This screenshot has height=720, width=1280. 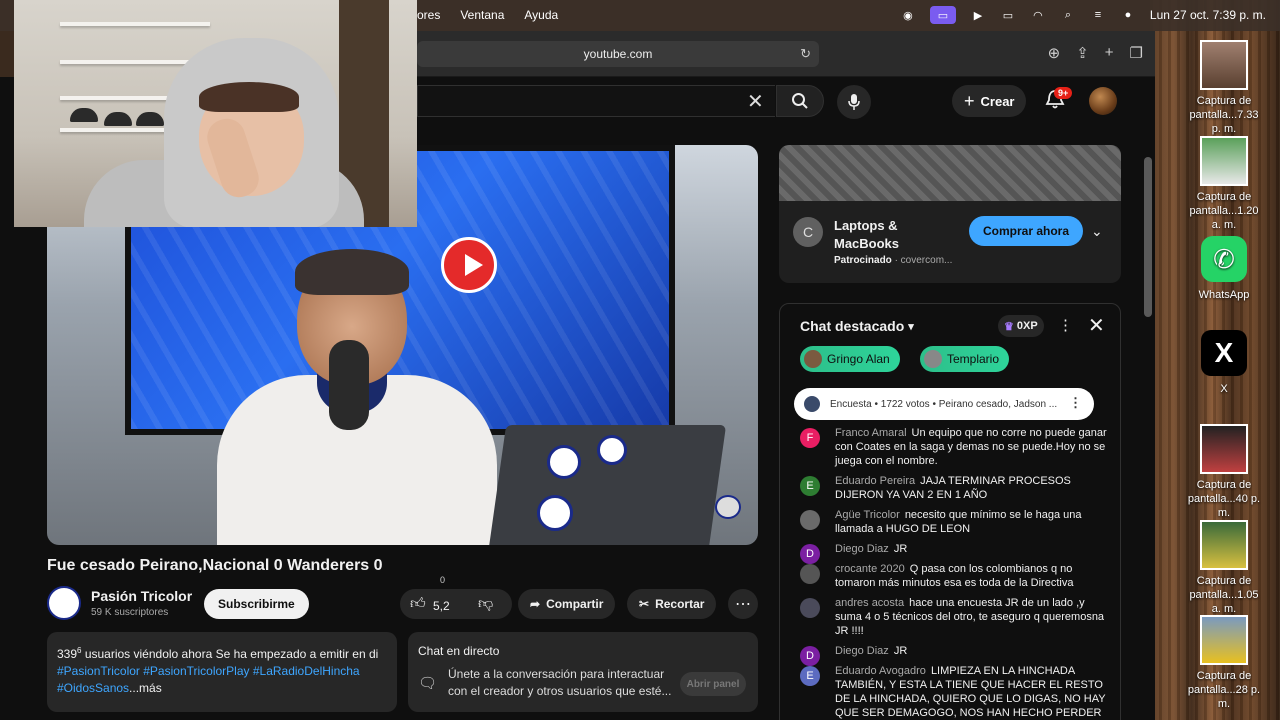 What do you see at coordinates (1021, 326) in the screenshot?
I see `xp-badge: ♛ 0XP` at bounding box center [1021, 326].